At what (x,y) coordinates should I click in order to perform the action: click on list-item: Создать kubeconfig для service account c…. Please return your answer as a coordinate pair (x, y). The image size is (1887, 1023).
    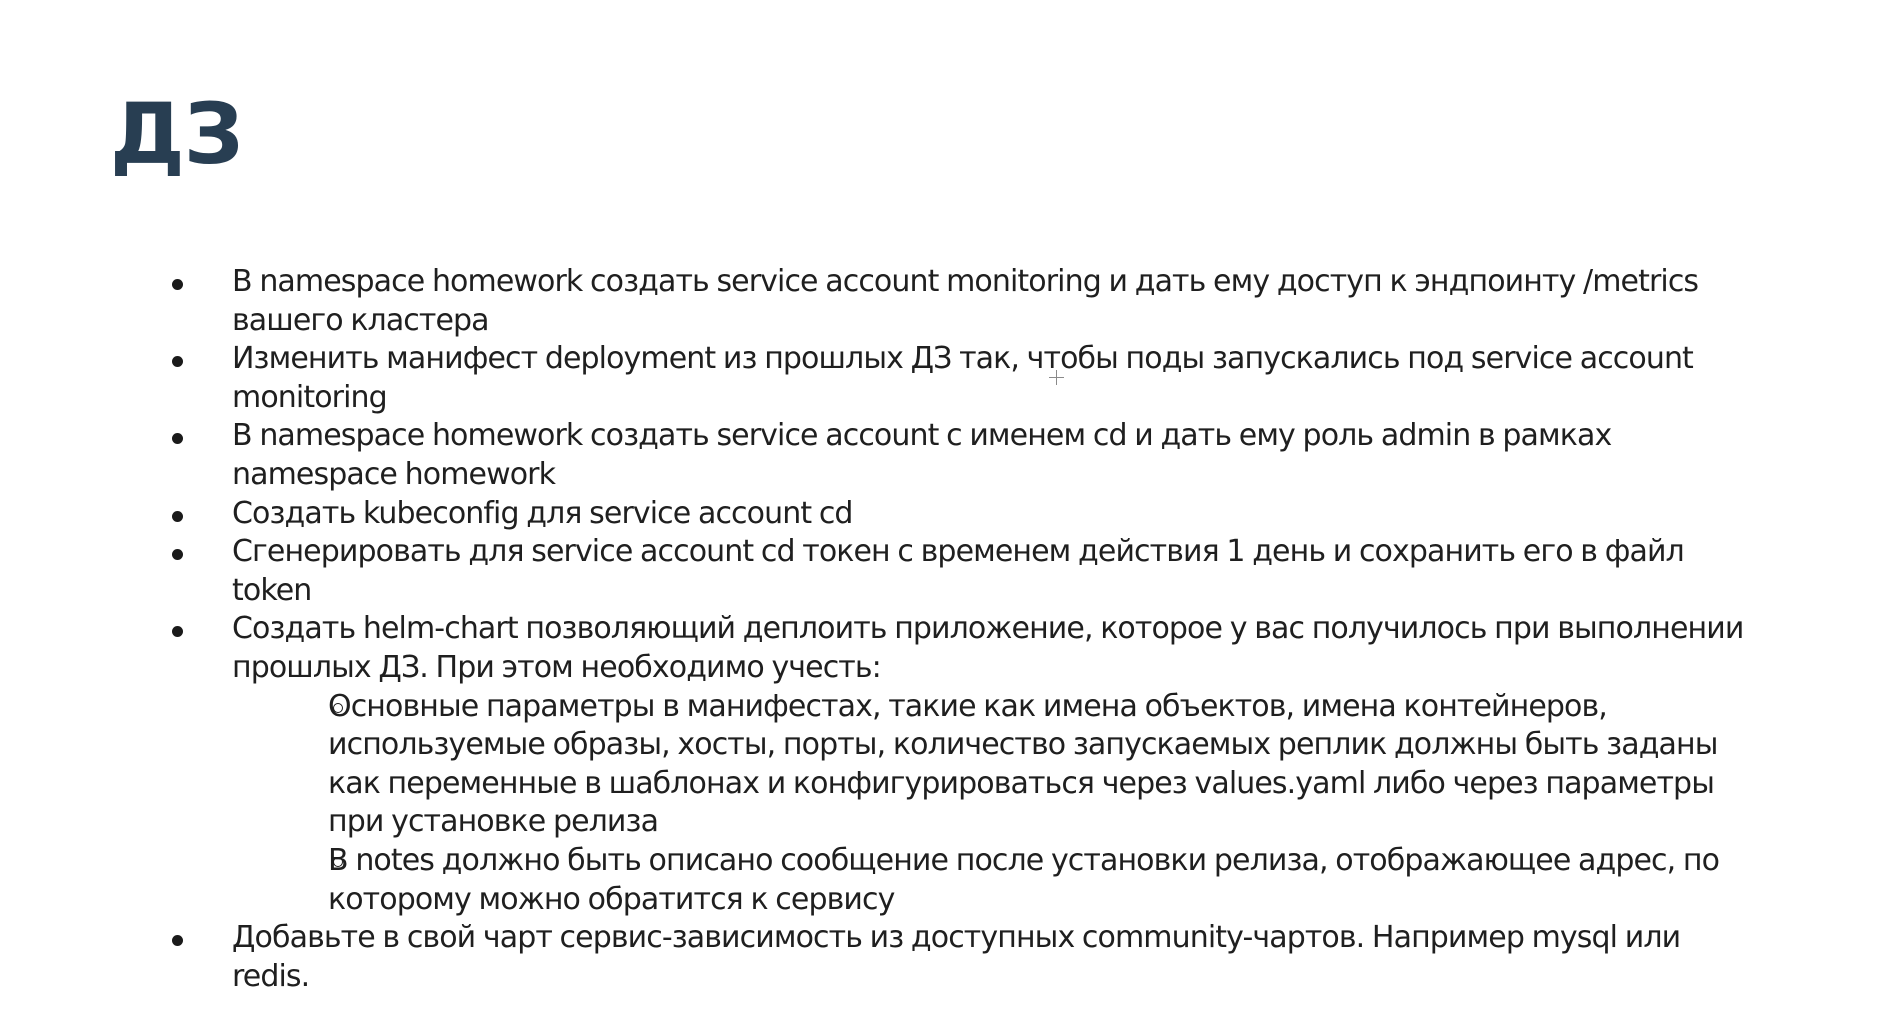
    Looking at the image, I should click on (964, 514).